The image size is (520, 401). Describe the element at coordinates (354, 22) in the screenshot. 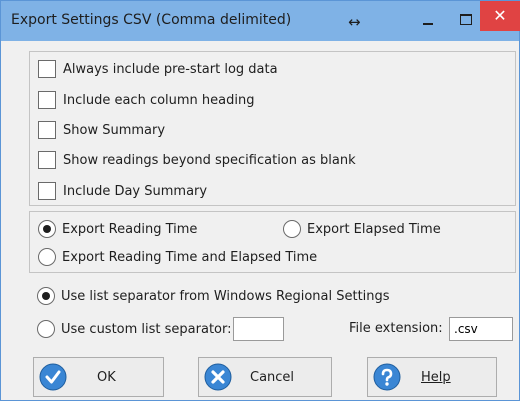

I see `resize-icon: ↔` at that location.